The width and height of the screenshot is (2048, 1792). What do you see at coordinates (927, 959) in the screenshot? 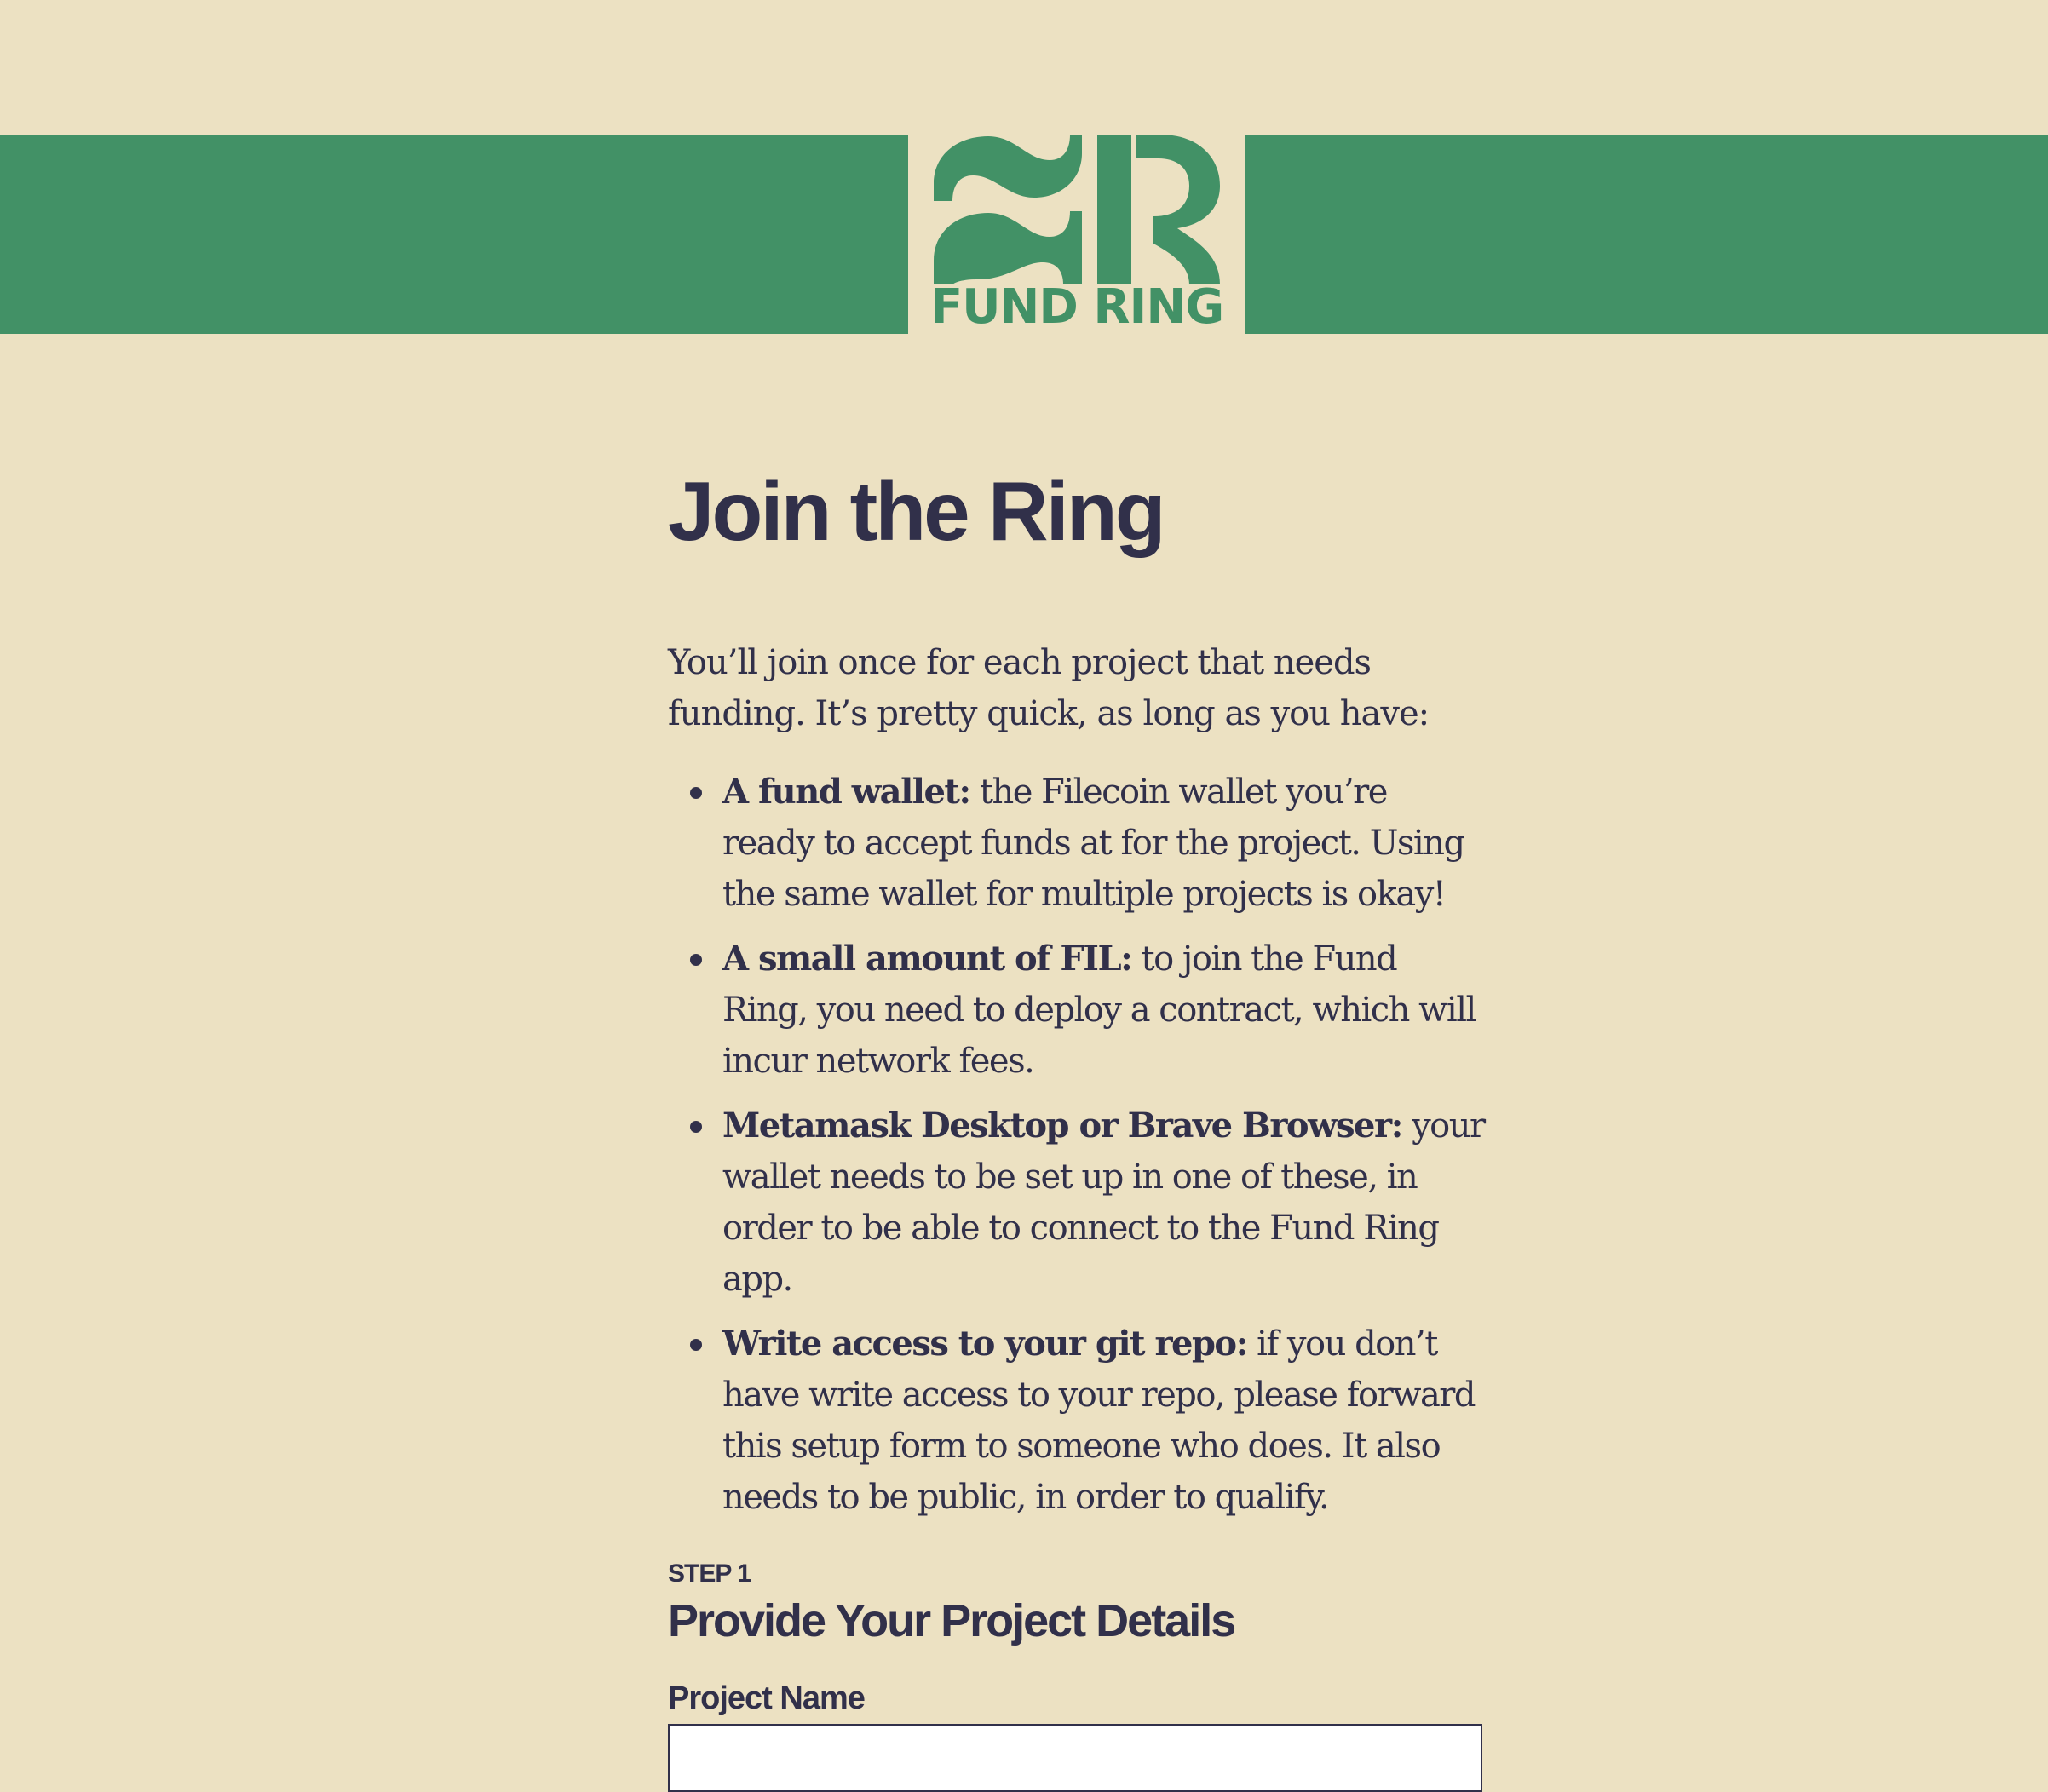
I see `requirement-title: A small amount of FIL:` at bounding box center [927, 959].